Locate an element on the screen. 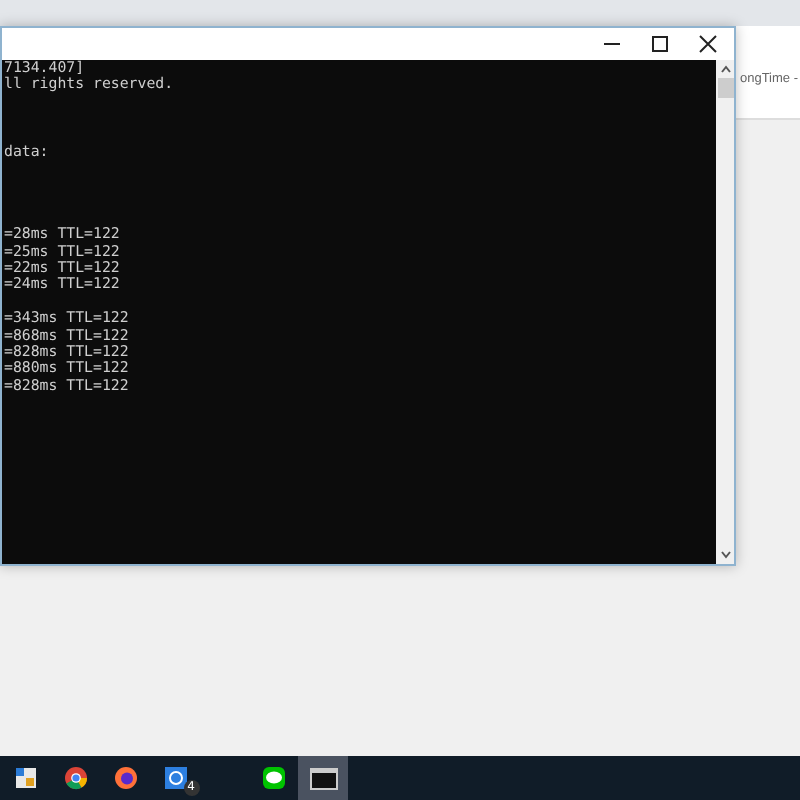  scroll-down-icon is located at coordinates (725, 555).